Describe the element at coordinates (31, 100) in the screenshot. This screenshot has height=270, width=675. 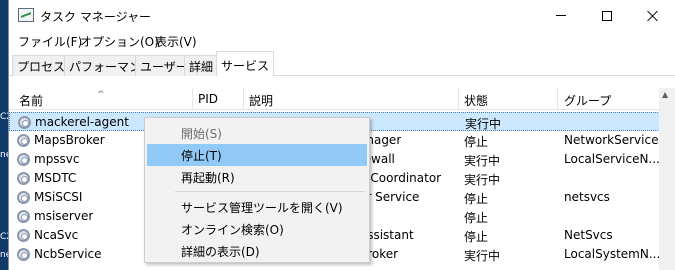
I see `column-header-name: 名前` at that location.